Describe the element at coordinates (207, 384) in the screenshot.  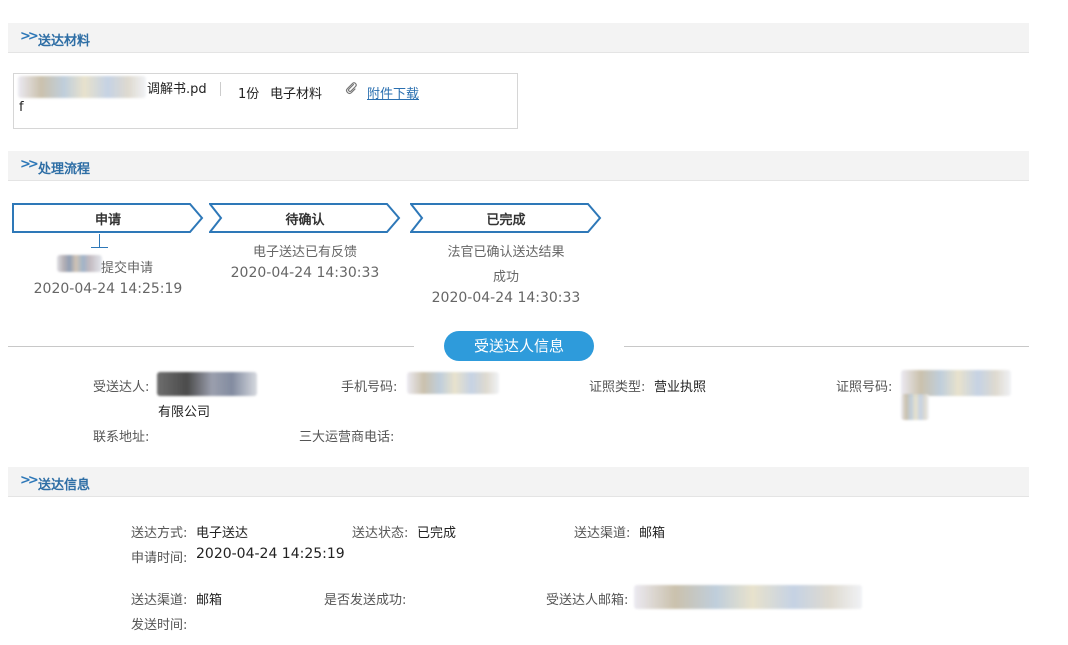
I see `redacted-recipient-name` at that location.